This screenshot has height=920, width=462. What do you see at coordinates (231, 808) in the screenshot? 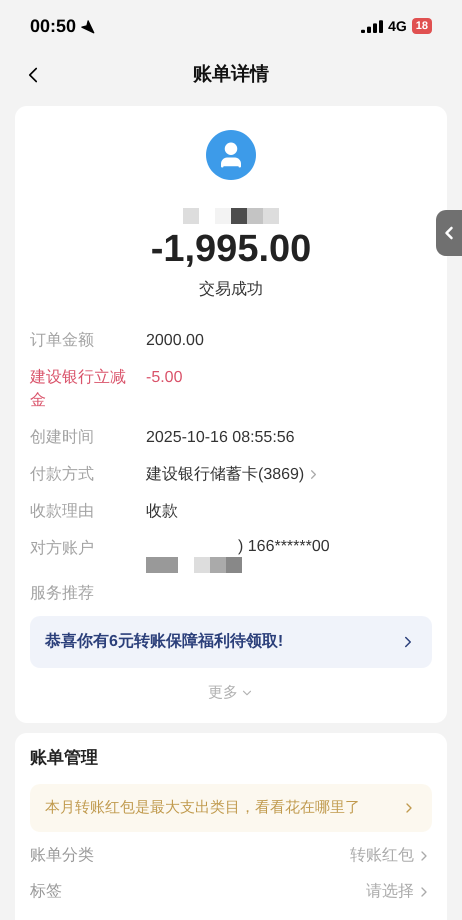
I see `spending-tip-banner: 本月转账红包是最大支出类目，看看花在哪里了` at bounding box center [231, 808].